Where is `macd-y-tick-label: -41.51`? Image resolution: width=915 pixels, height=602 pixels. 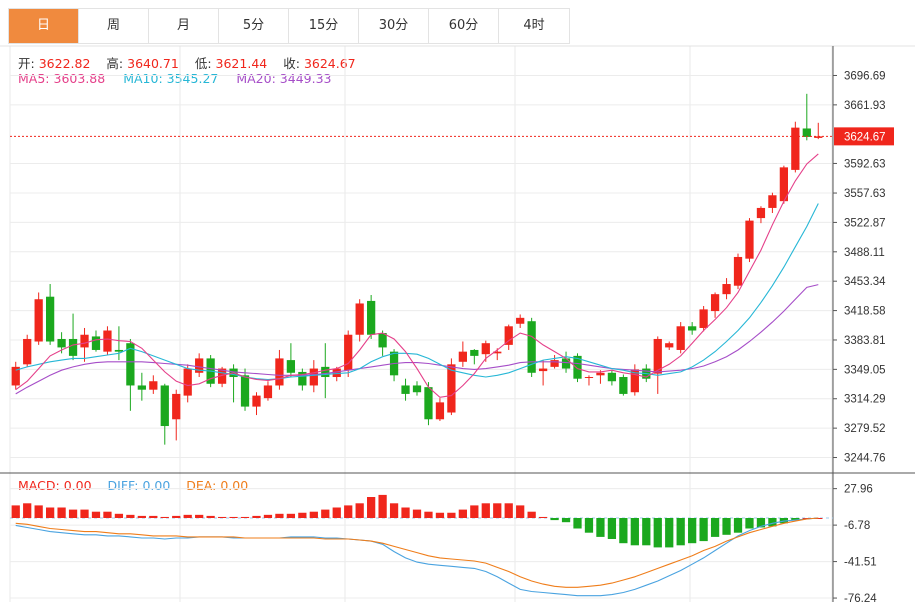
macd-y-tick-label: -41.51 is located at coordinates (860, 563).